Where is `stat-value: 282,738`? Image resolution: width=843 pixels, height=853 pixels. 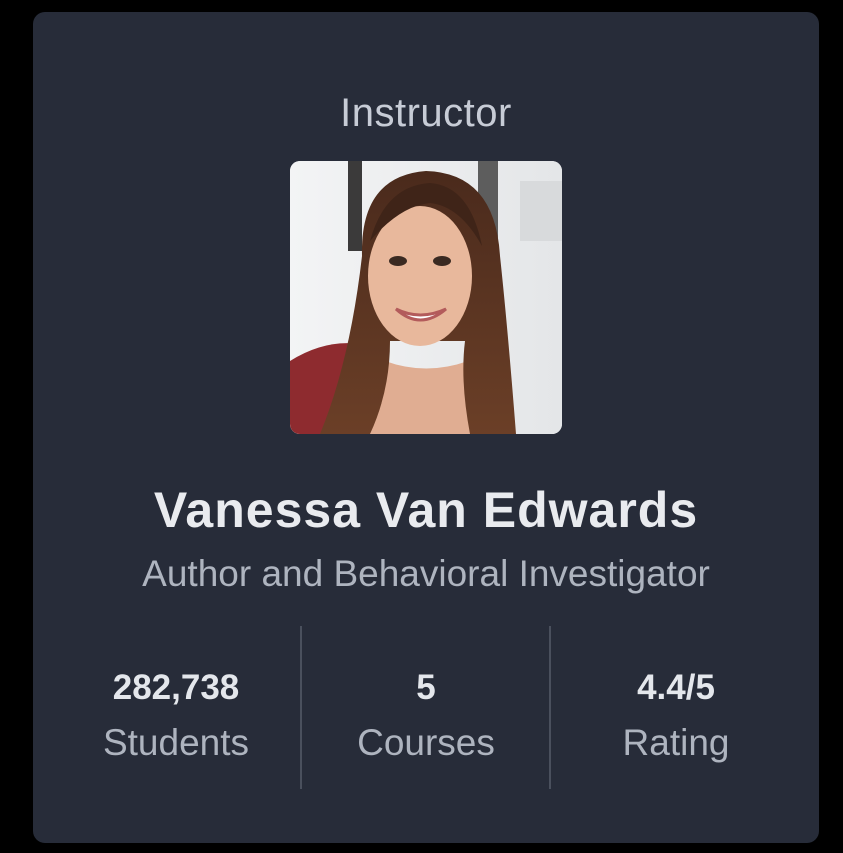 stat-value: 282,738 is located at coordinates (176, 687).